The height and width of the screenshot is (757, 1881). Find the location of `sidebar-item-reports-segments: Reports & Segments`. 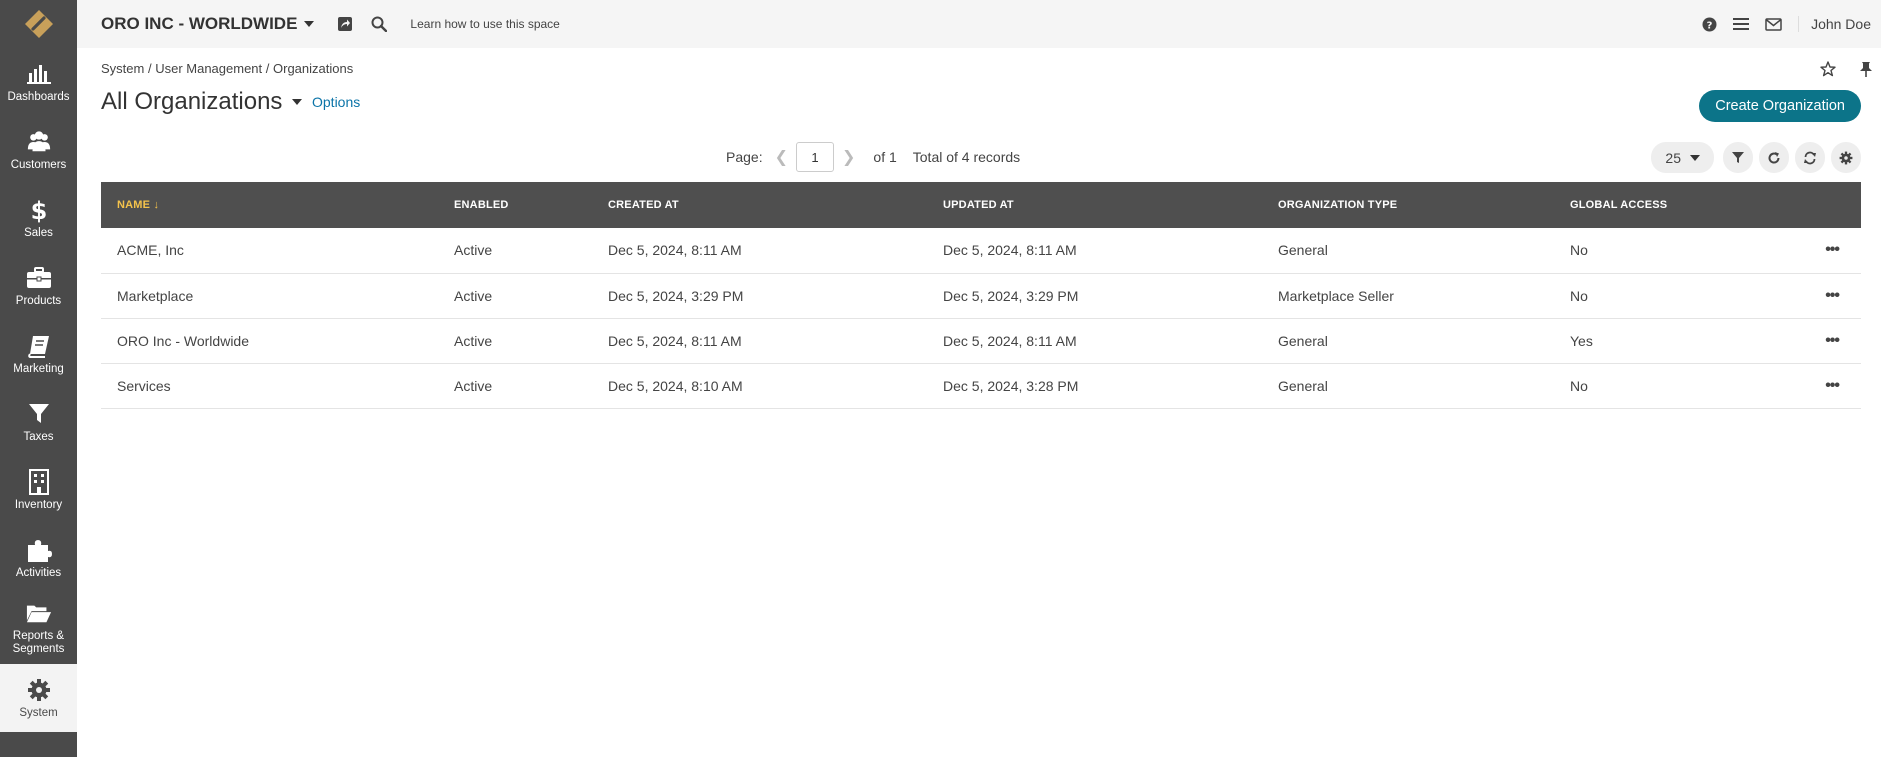

sidebar-item-reports-segments: Reports & Segments is located at coordinates (38, 628).